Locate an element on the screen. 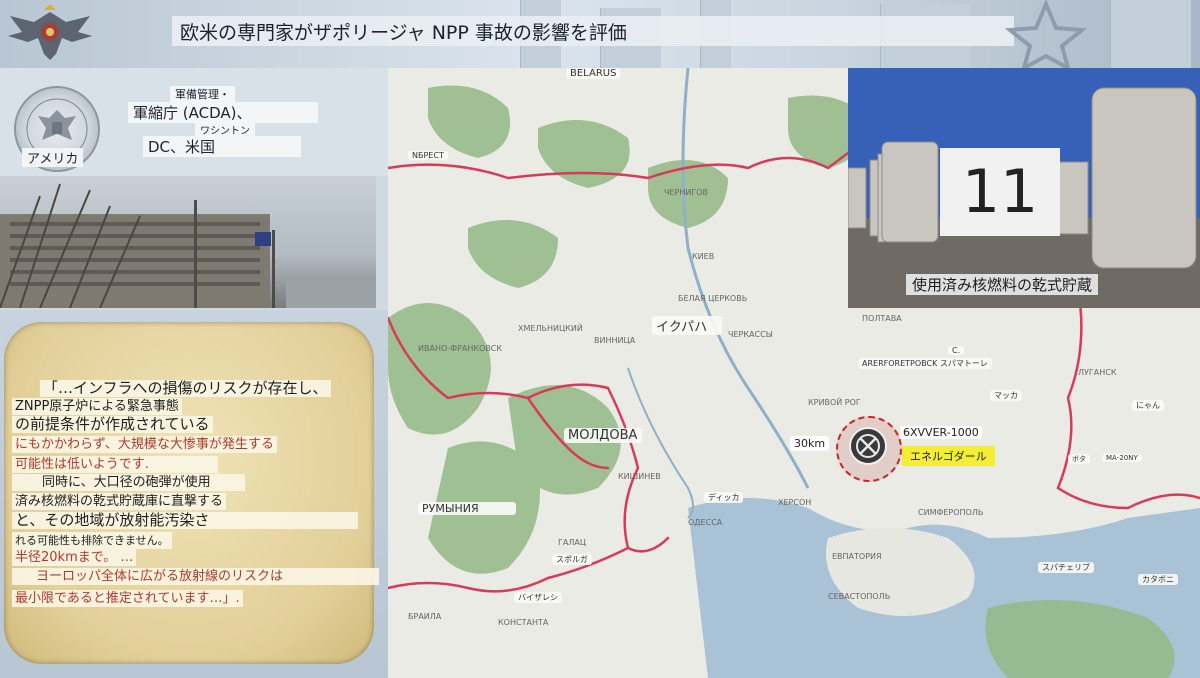  quote-line: と、その地域が放射能汚染さ is located at coordinates (185, 520).